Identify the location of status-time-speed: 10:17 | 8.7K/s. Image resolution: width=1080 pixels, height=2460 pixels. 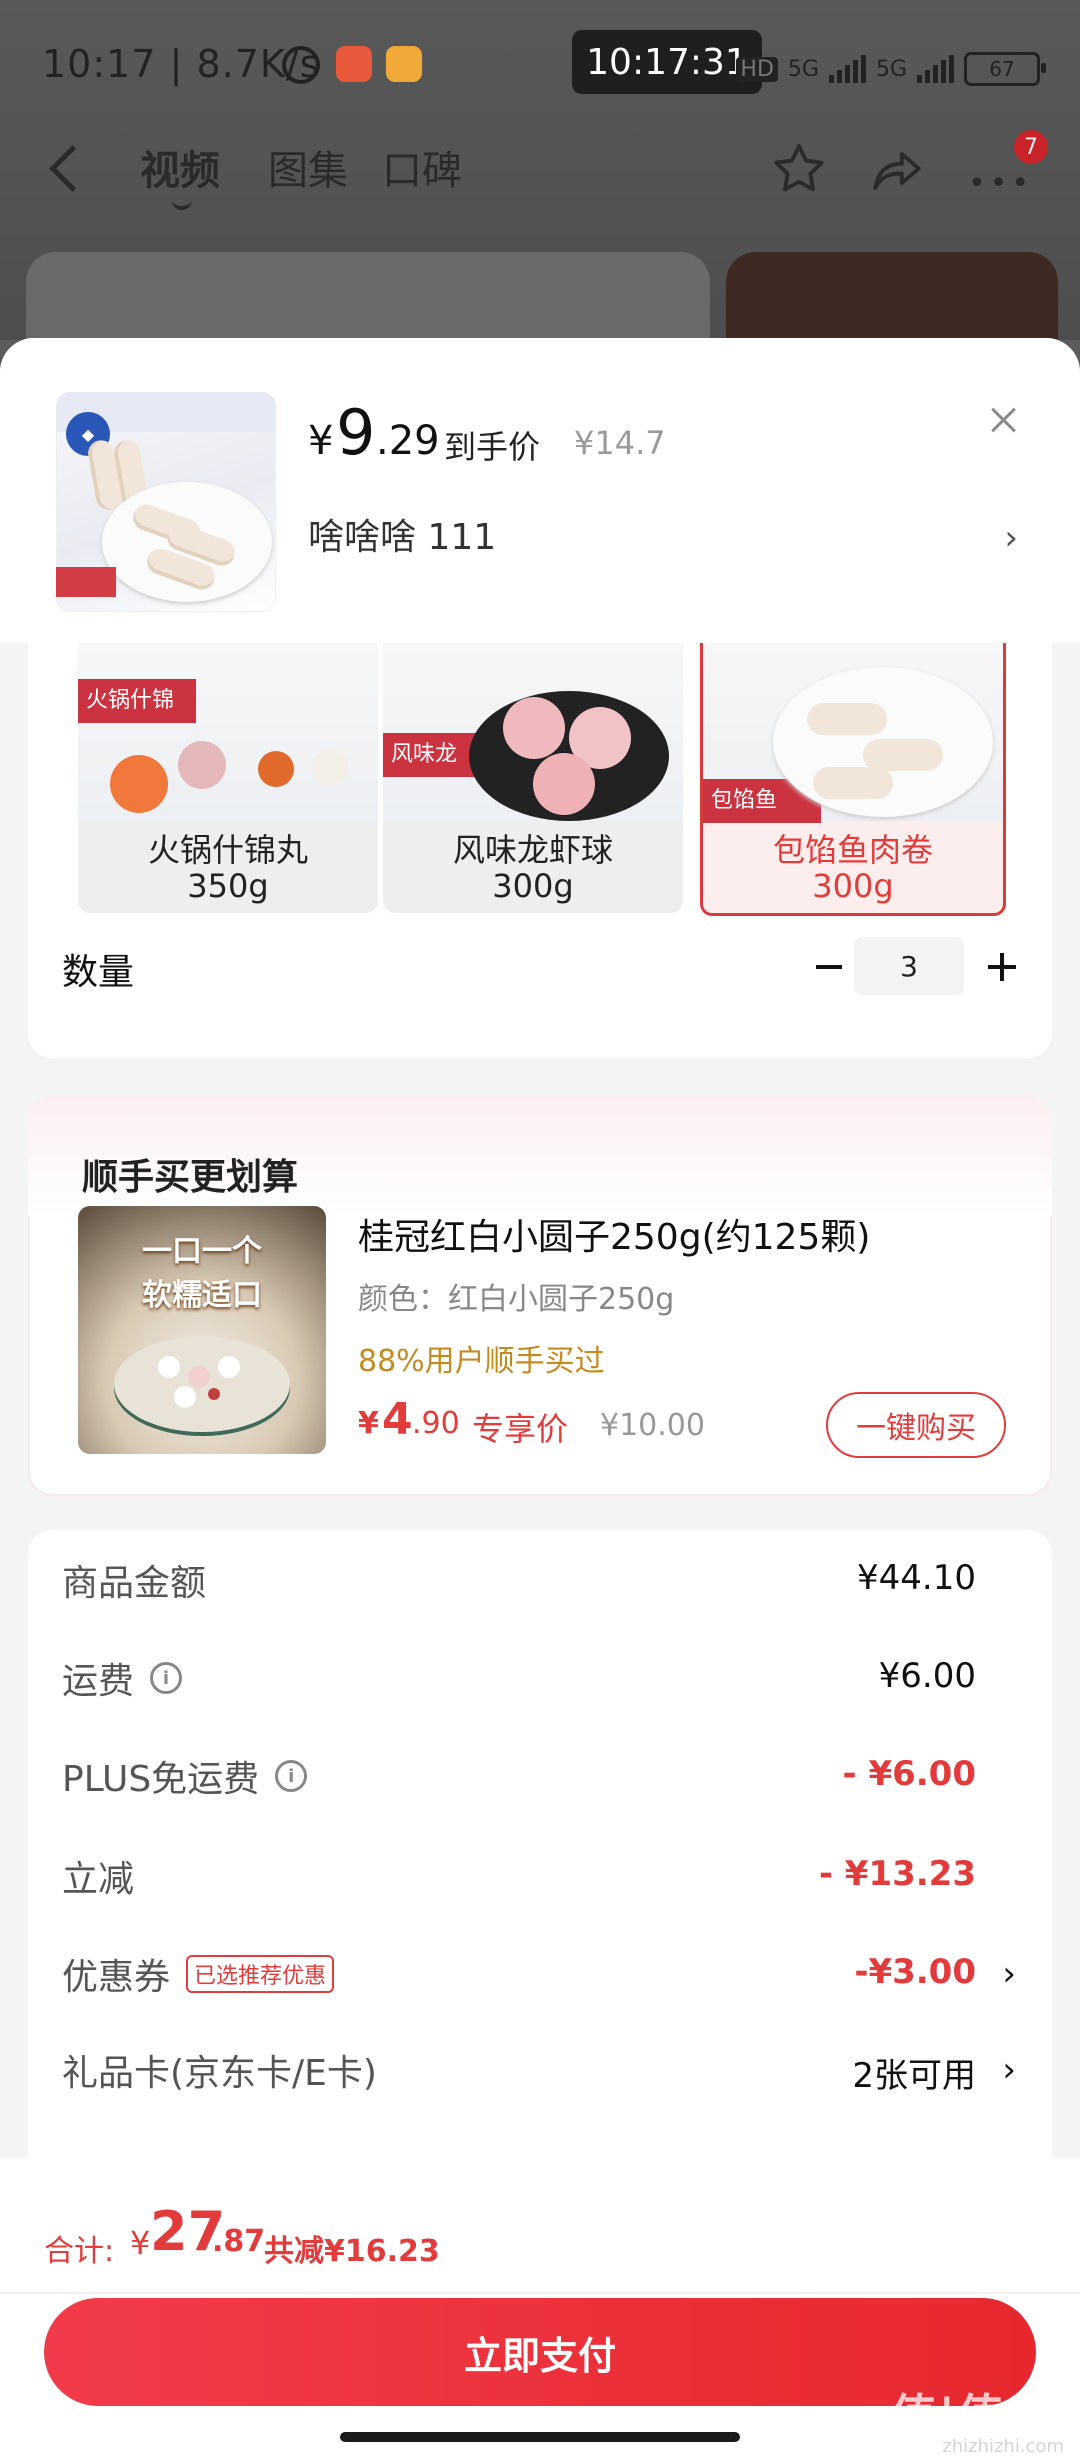
(181, 64).